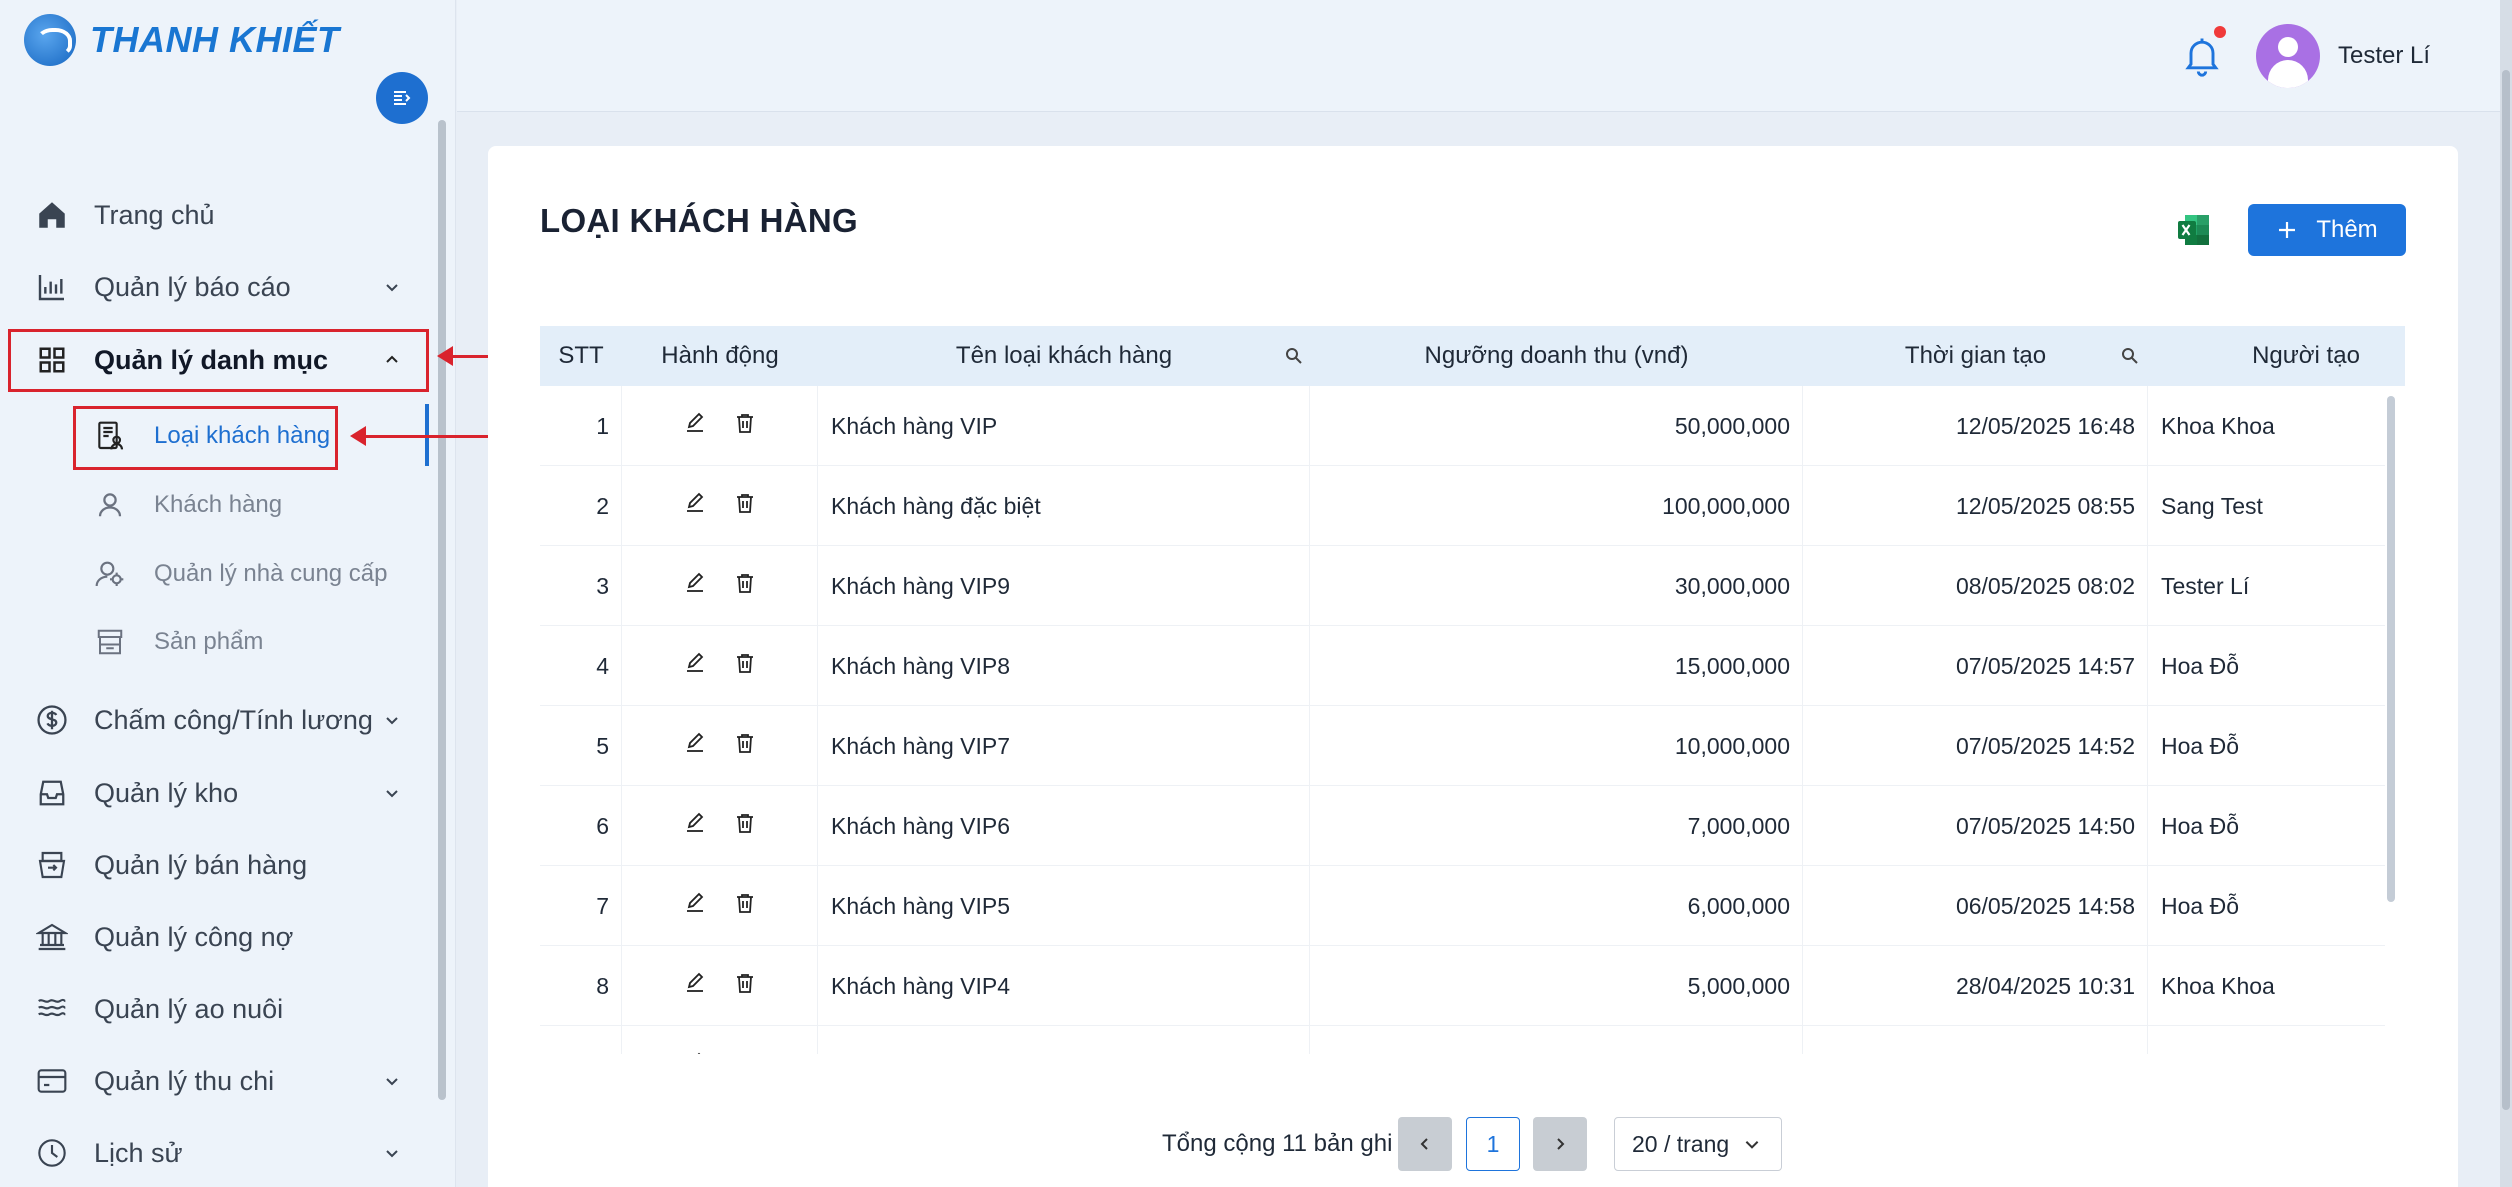 The width and height of the screenshot is (2512, 1187). What do you see at coordinates (2218, 425) in the screenshot?
I see `cell-creator: Khoa Khoa` at bounding box center [2218, 425].